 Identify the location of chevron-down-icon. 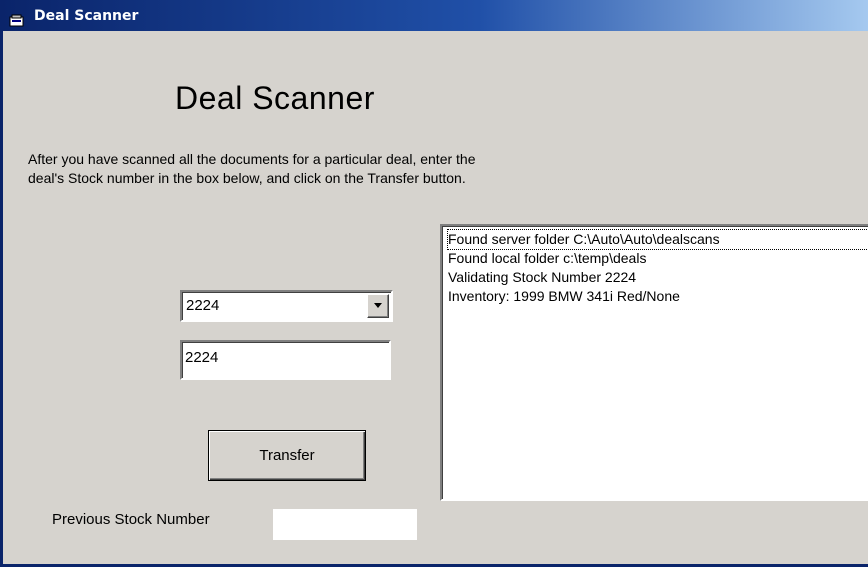
(378, 305).